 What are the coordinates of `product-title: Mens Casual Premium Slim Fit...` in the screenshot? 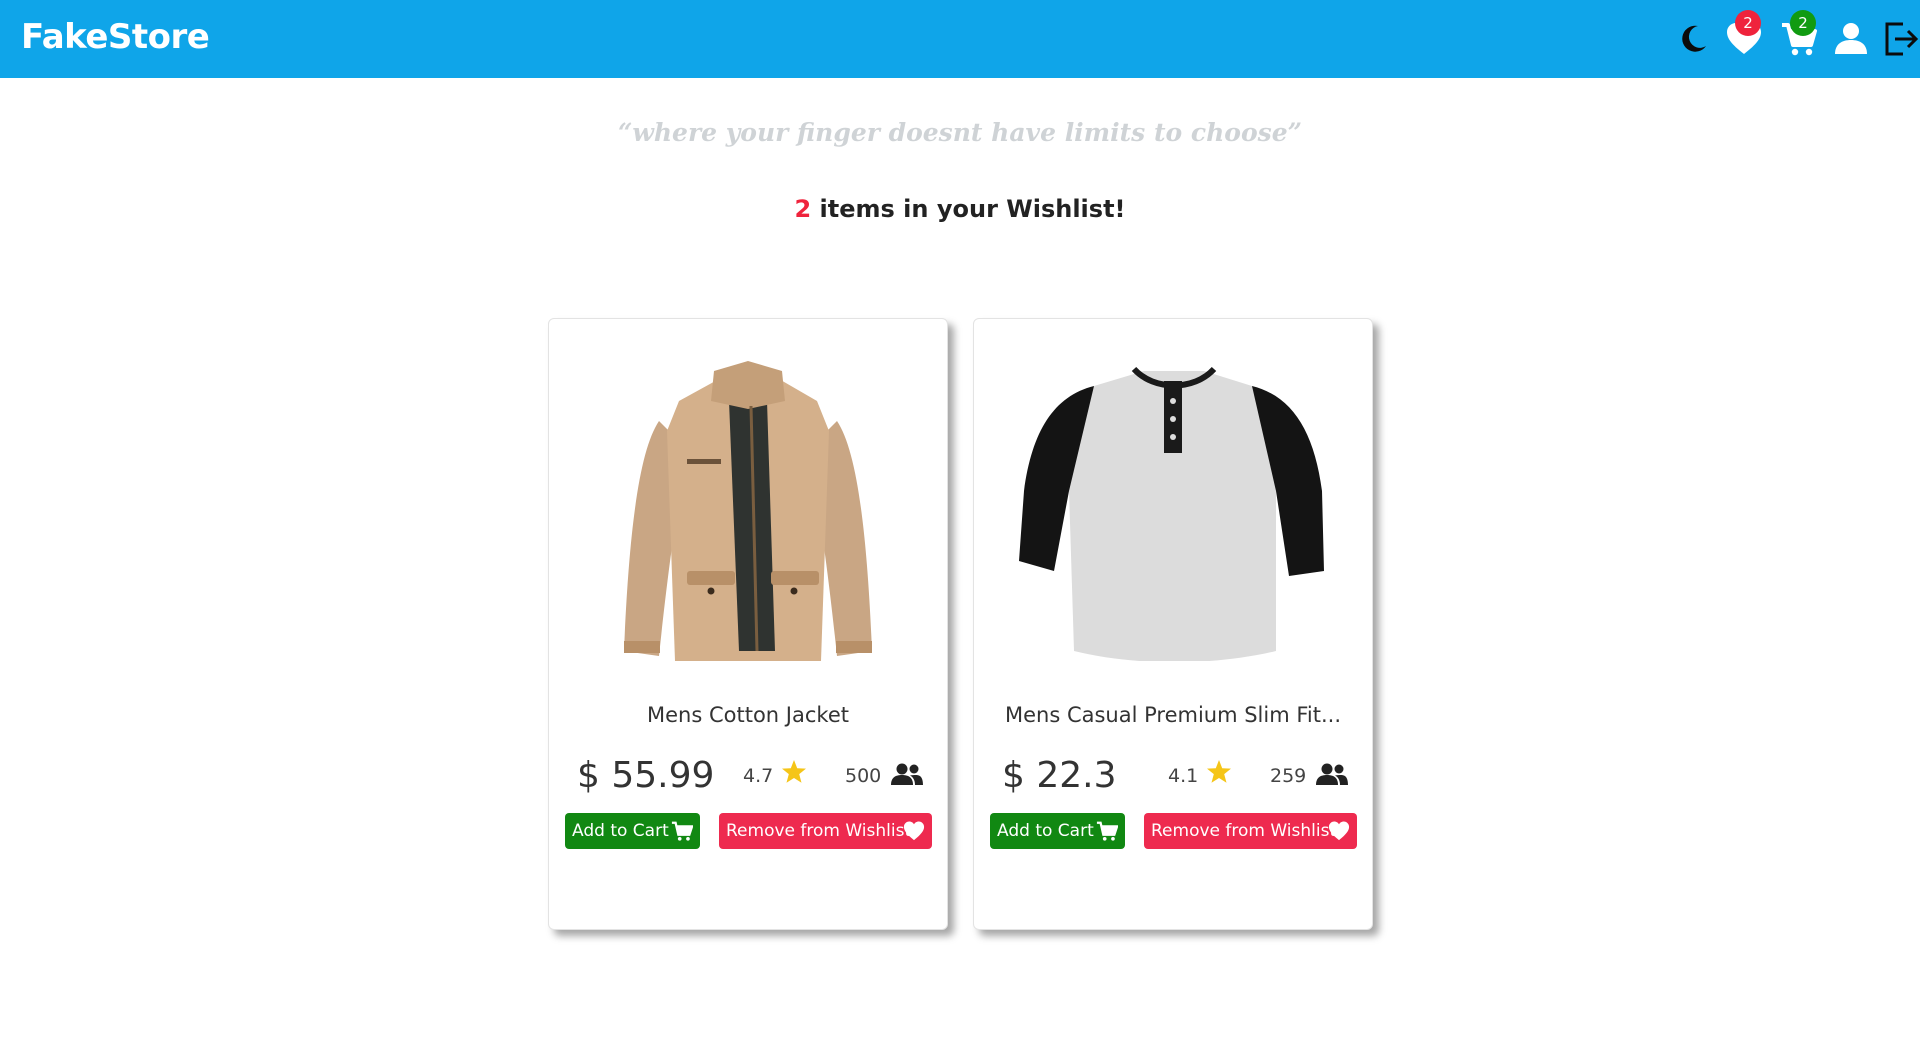 It's located at (1173, 715).